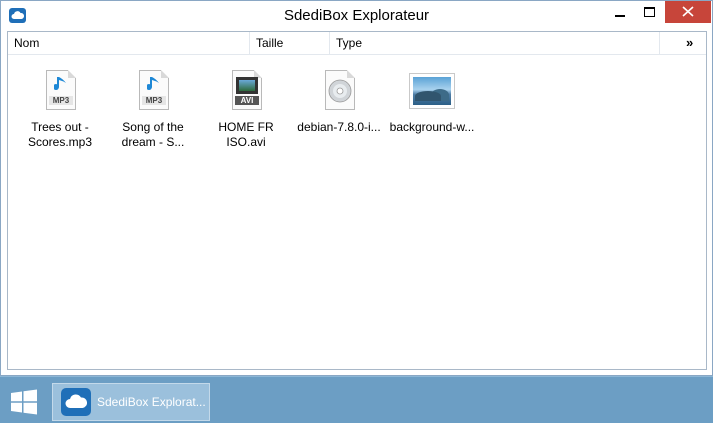 The height and width of the screenshot is (423, 713). I want to click on close-button, so click(688, 12).